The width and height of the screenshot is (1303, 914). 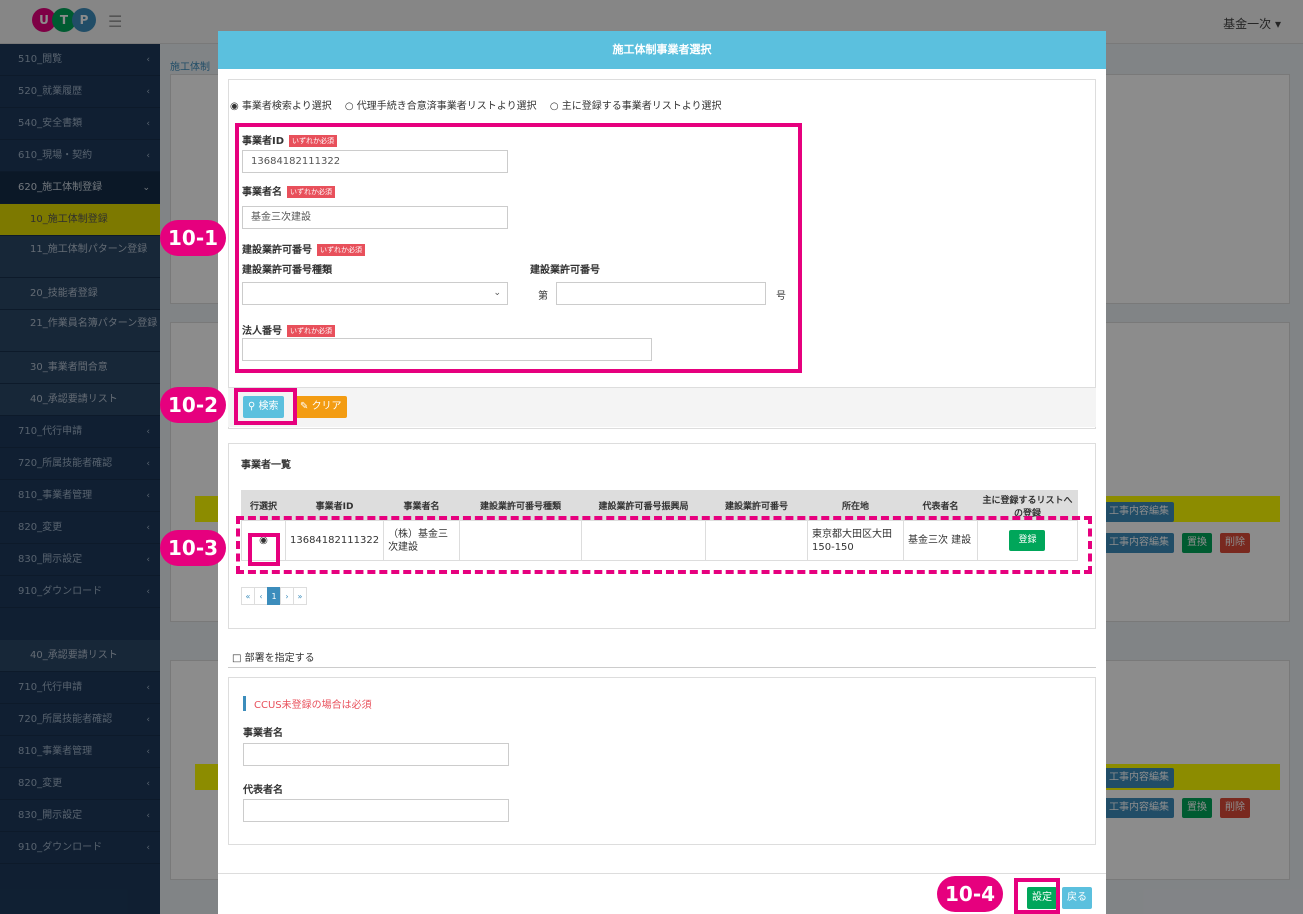 I want to click on annotation-marker-10-2: 10-2, so click(x=193, y=405).